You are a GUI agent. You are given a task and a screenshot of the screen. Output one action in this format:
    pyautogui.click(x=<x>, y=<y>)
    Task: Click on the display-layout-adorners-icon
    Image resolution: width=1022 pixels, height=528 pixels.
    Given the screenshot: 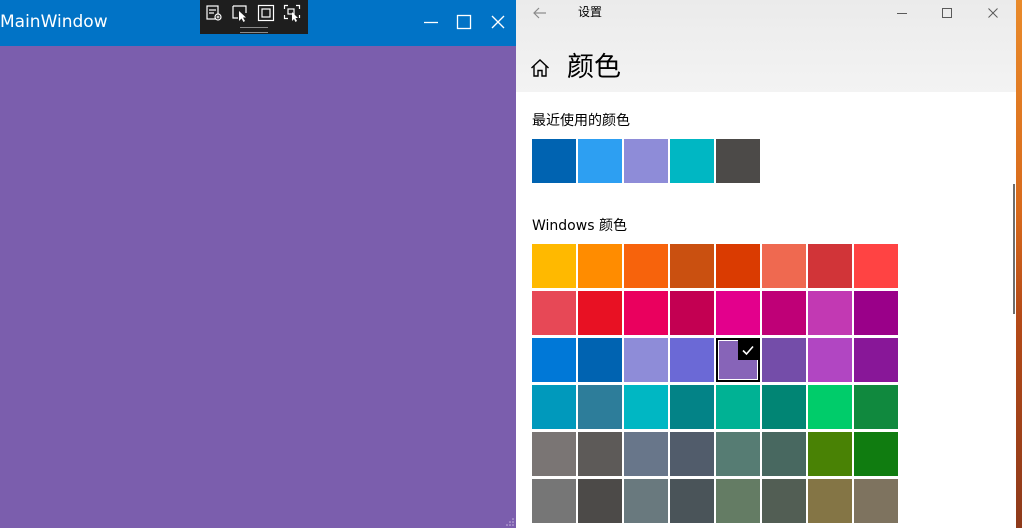 What is the action you would take?
    pyautogui.click(x=266, y=13)
    